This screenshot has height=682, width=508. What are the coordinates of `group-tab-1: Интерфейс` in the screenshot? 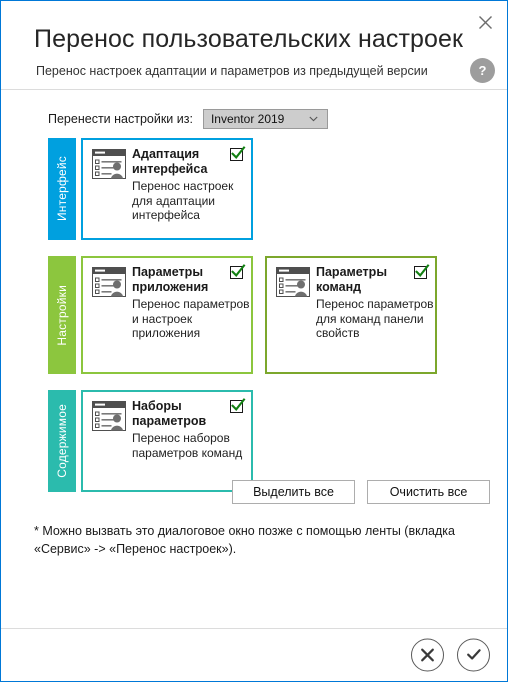 It's located at (62, 189).